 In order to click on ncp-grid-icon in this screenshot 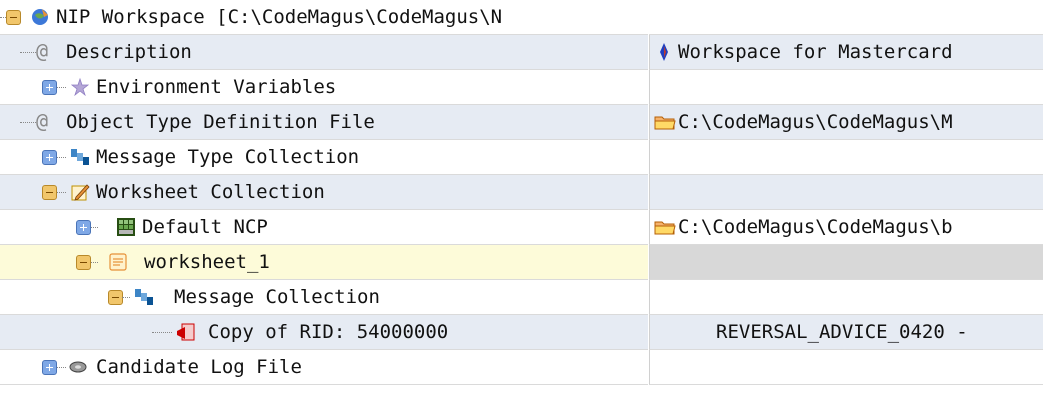, I will do `click(126, 227)`.